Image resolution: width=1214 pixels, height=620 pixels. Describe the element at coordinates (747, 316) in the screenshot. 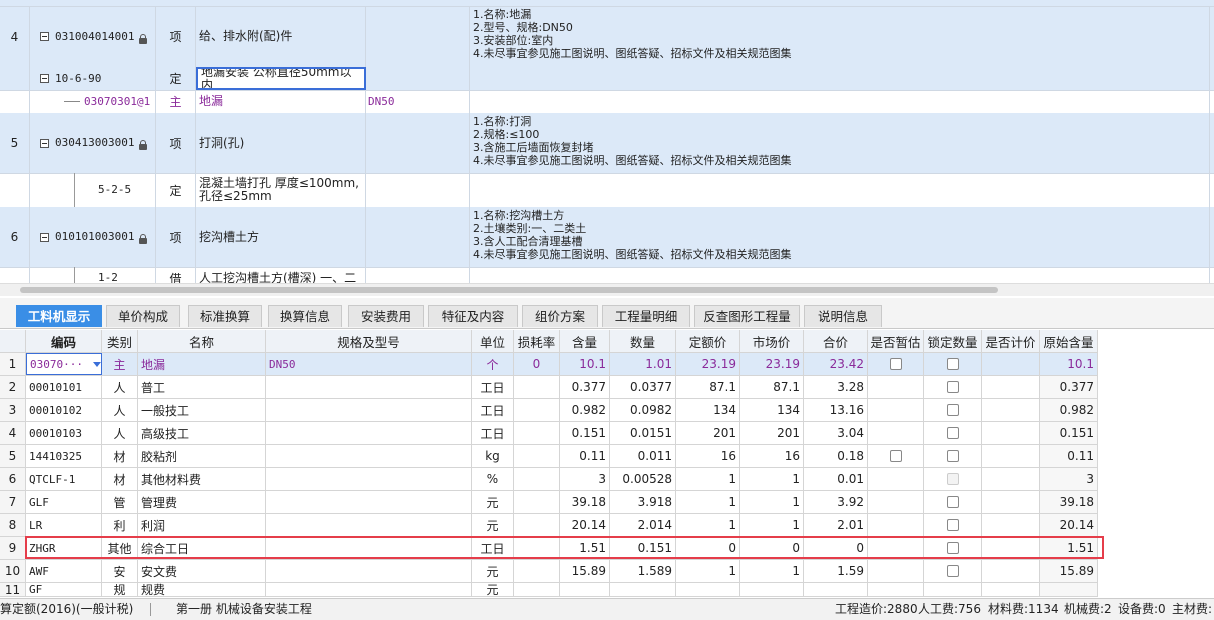

I see `tab-9: 反查图形工程量` at that location.